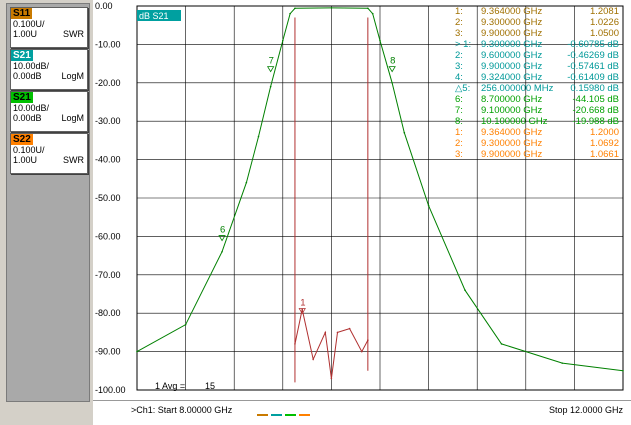 The width and height of the screenshot is (631, 425). I want to click on trace-ref: 1.00U SWR, so click(48, 34).